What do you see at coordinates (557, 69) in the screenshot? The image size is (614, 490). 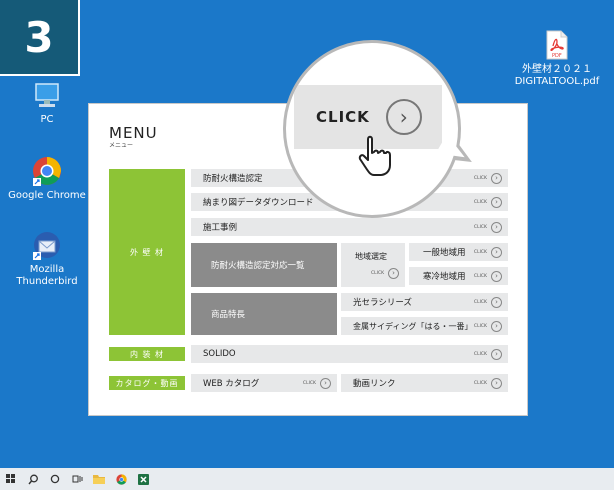 I see `desktop-icon-label: 外壁材２０２１` at bounding box center [557, 69].